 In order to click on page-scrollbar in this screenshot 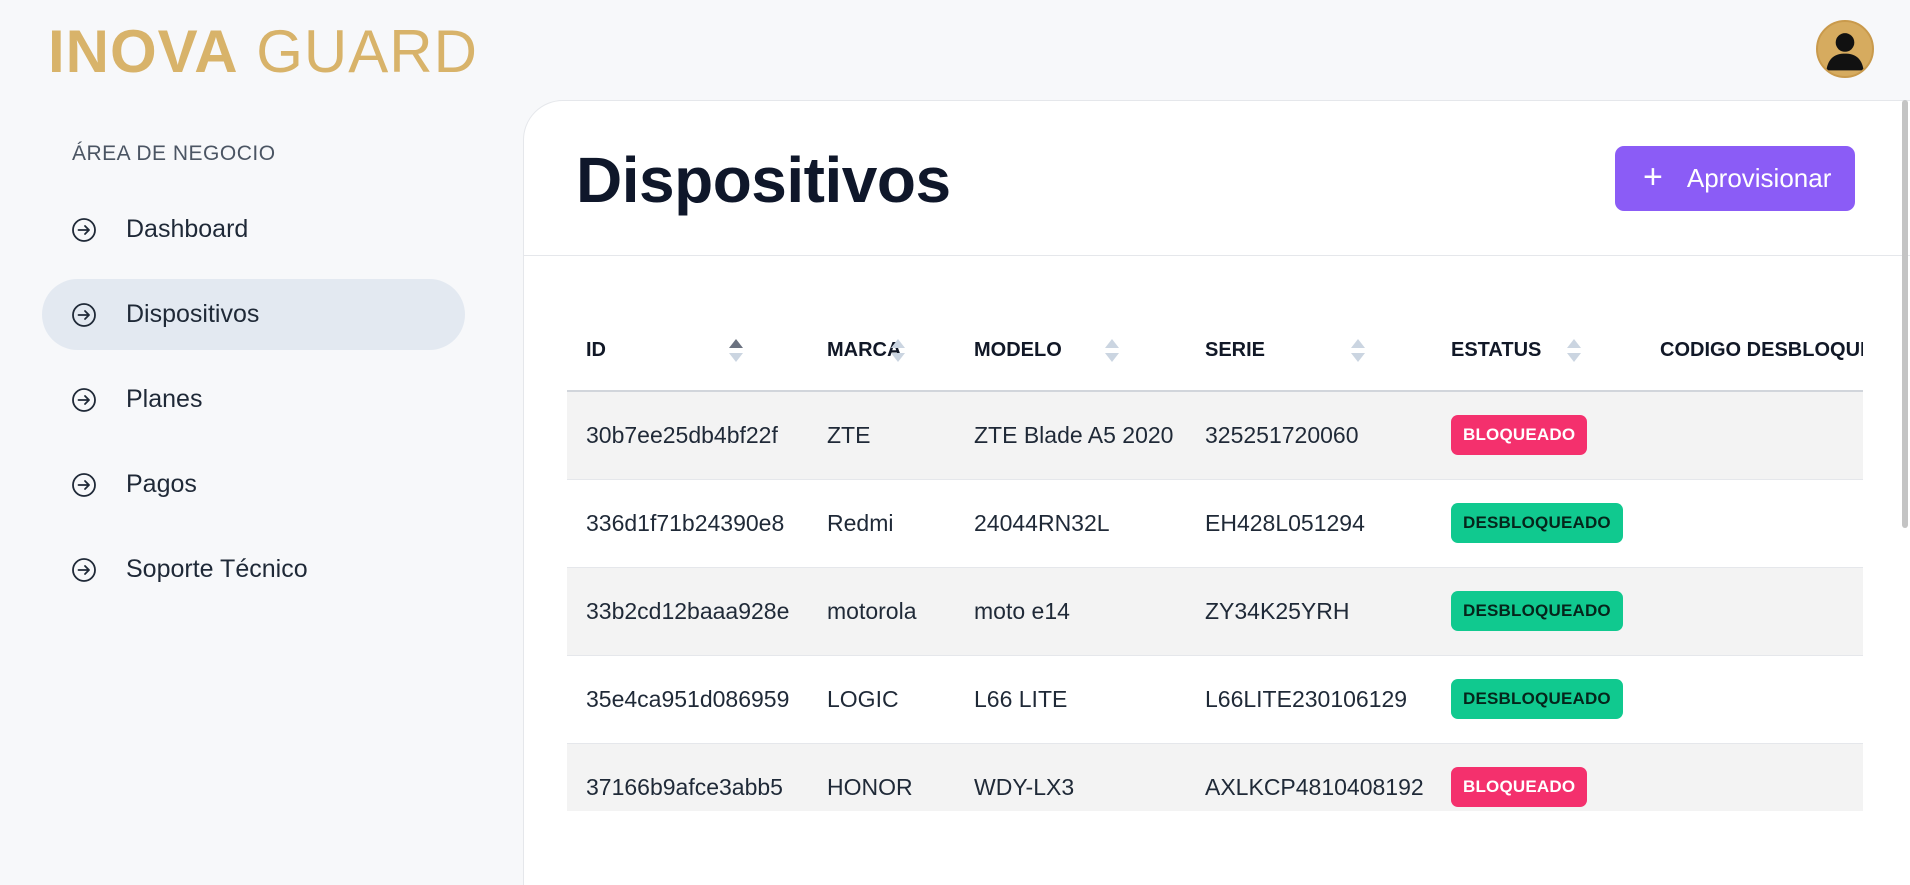, I will do `click(1905, 314)`.